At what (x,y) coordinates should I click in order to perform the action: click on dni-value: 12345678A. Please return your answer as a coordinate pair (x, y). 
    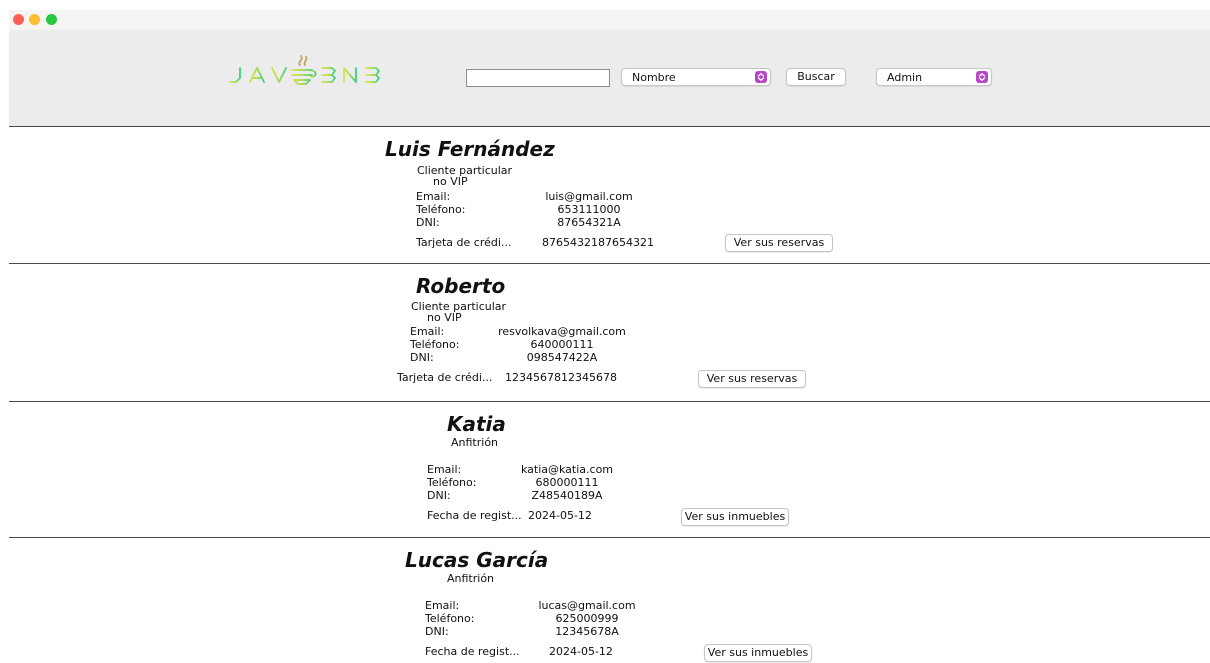
    Looking at the image, I should click on (587, 631).